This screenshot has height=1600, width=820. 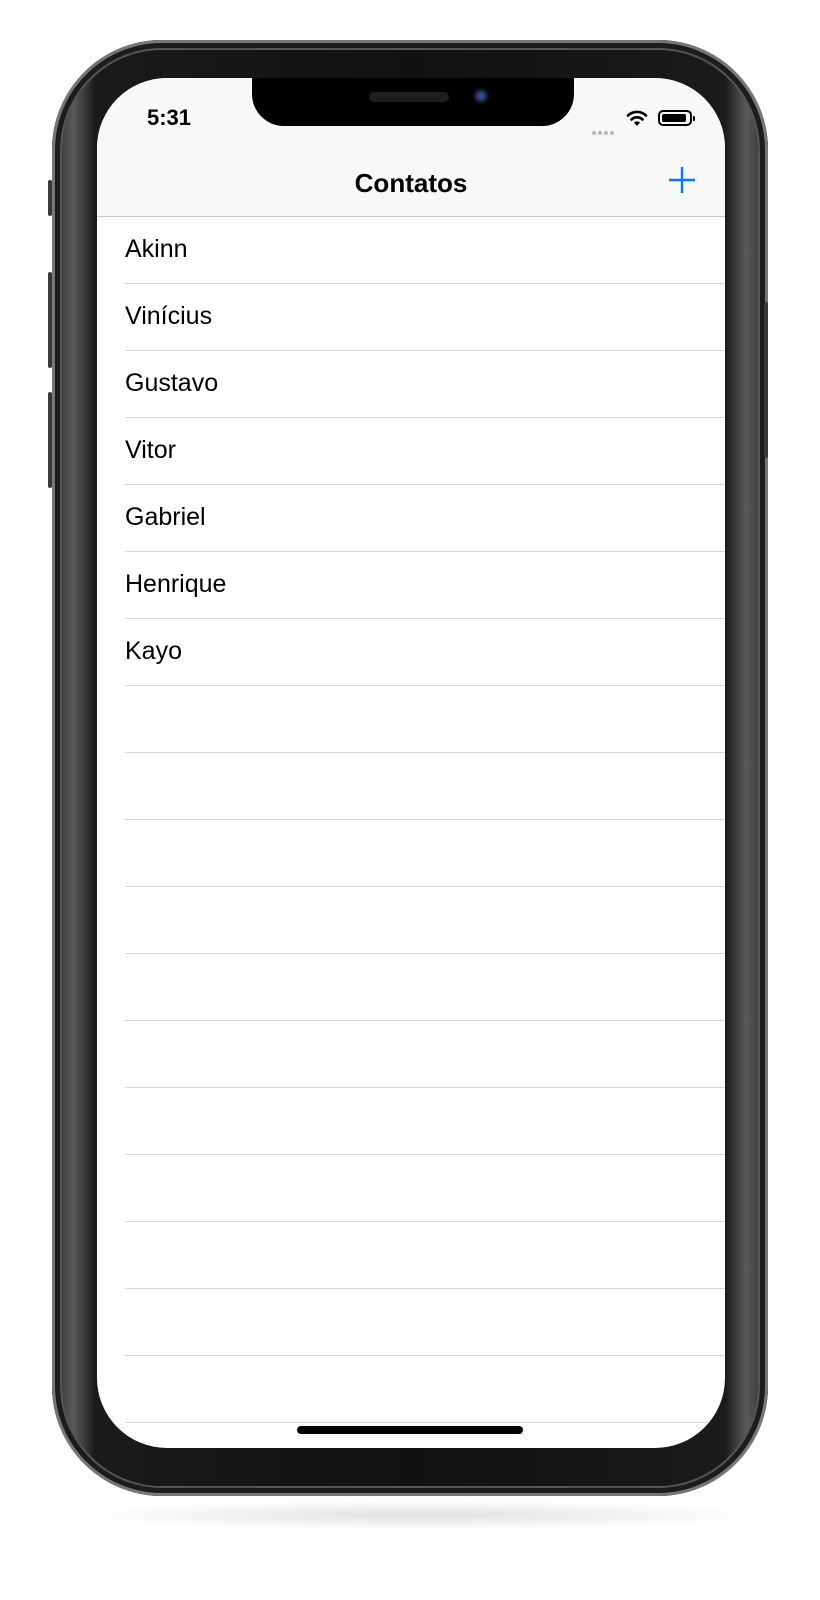 I want to click on contact-name: Gabriel, so click(x=165, y=517).